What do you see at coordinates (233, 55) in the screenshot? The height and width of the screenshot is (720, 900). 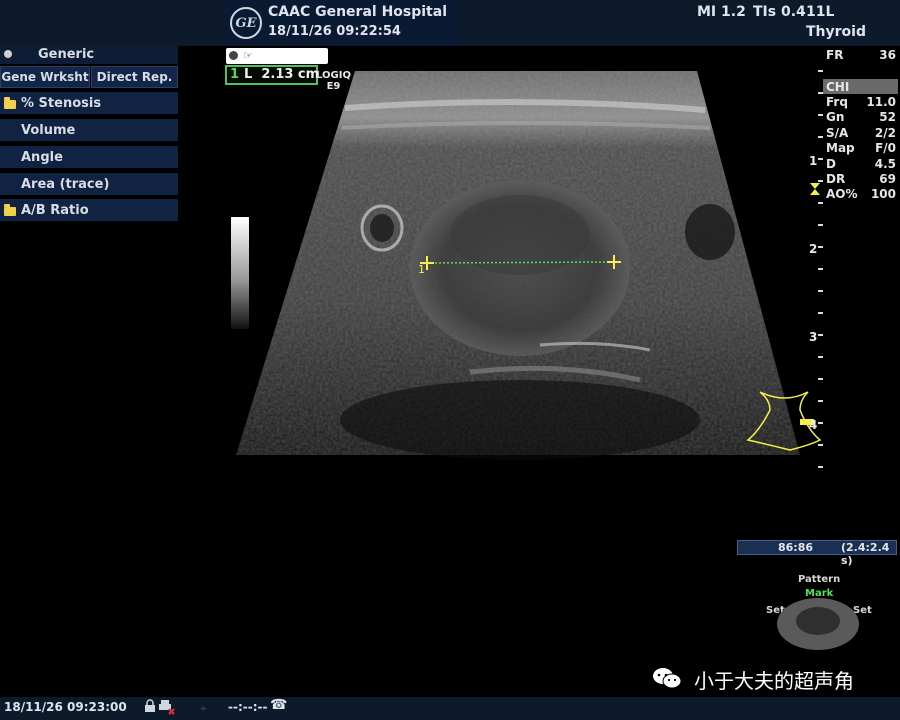 I see `record-icon` at bounding box center [233, 55].